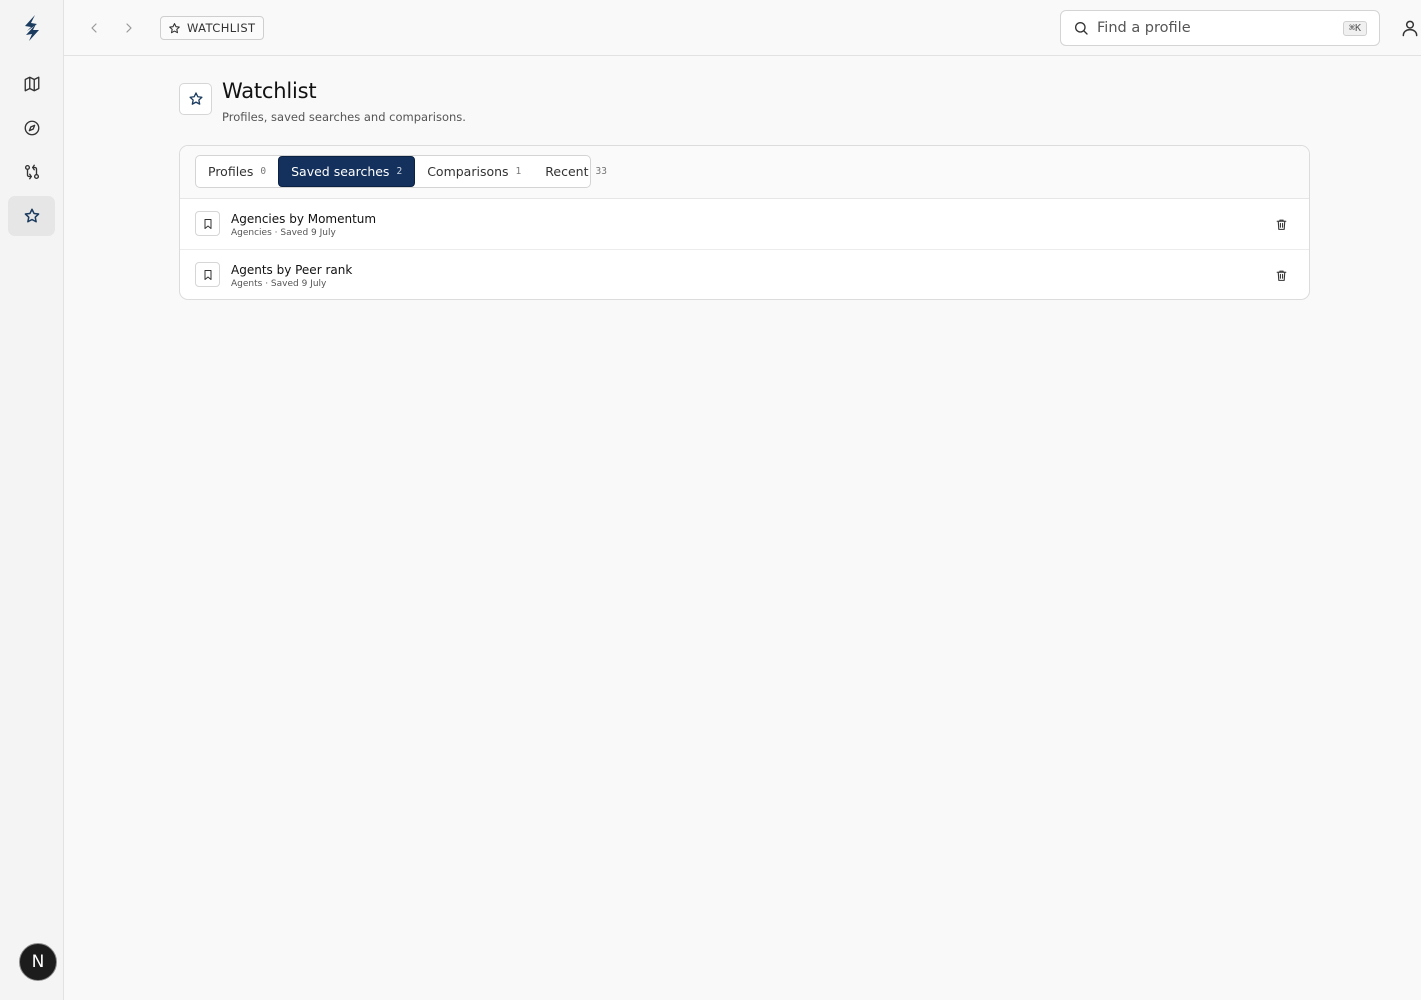 The height and width of the screenshot is (1000, 1421). I want to click on avatar: N, so click(38, 962).